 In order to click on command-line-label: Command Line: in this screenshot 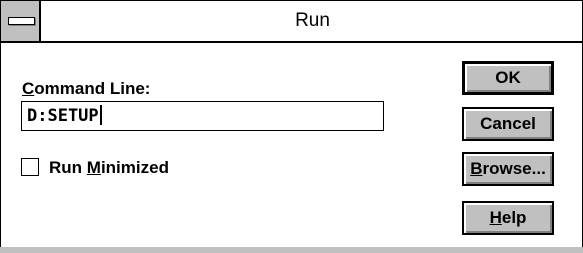, I will do `click(86, 89)`.